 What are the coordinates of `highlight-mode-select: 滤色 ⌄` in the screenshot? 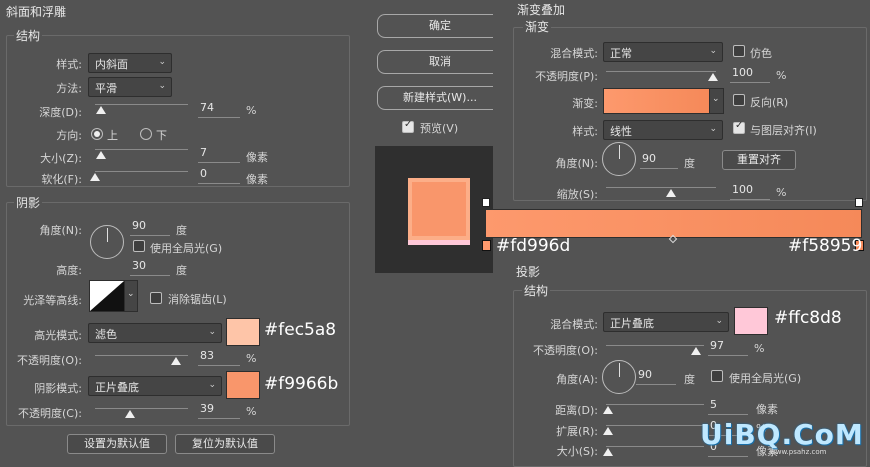 It's located at (155, 333).